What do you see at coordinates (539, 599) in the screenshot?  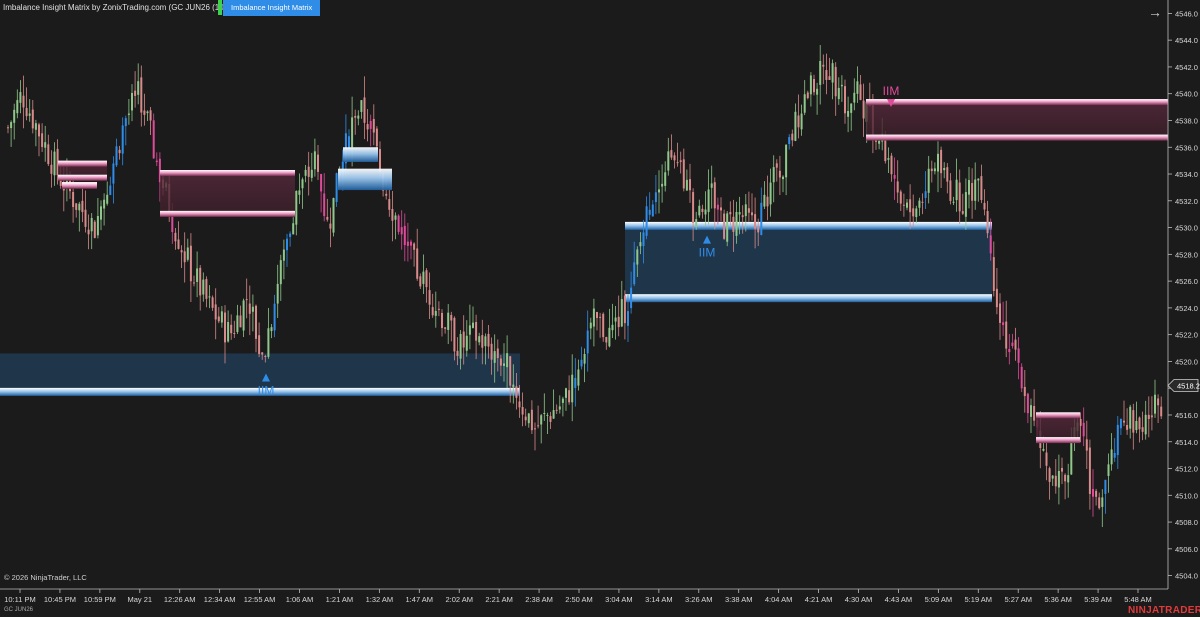 I see `x-tick-label: 2:38 AM` at bounding box center [539, 599].